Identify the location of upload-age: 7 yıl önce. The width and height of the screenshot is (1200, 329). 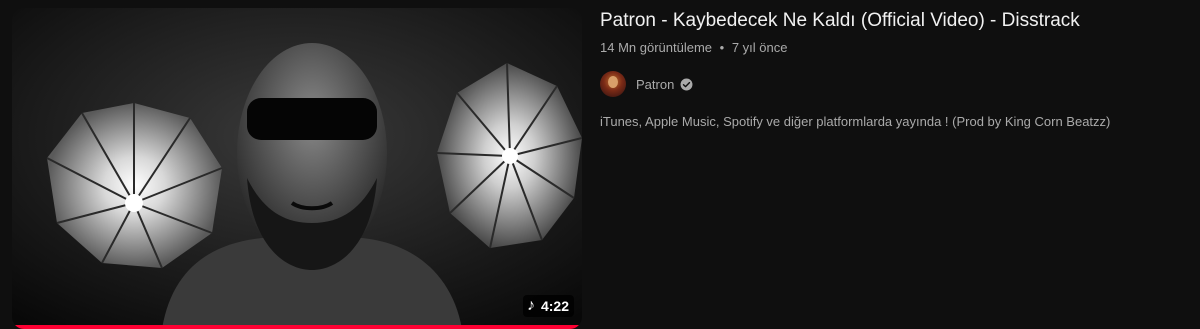
(759, 47).